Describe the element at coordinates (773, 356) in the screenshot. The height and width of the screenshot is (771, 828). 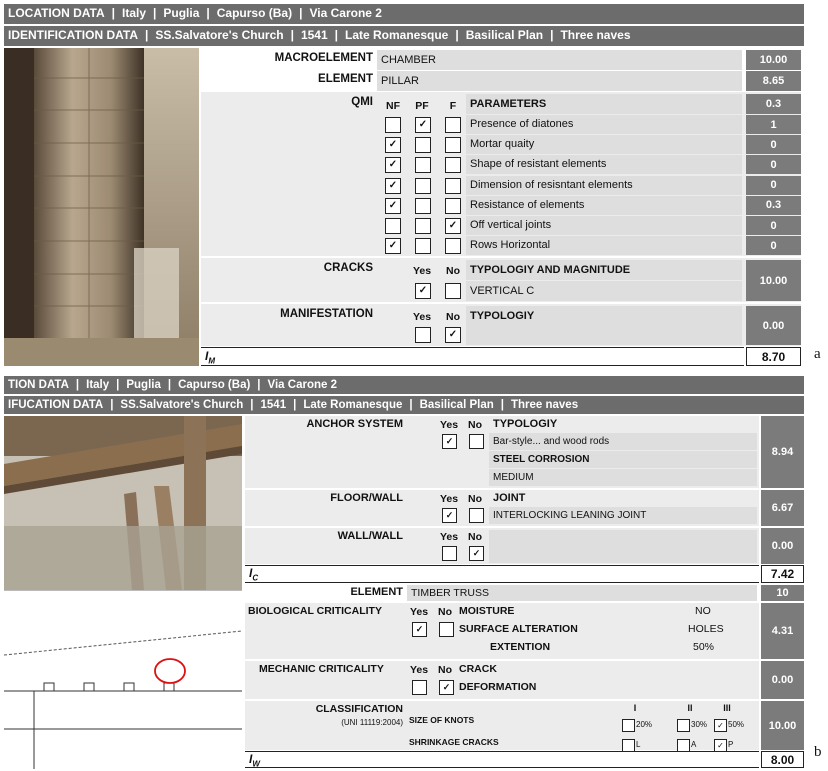
I see `im-index-value: 8.70` at that location.